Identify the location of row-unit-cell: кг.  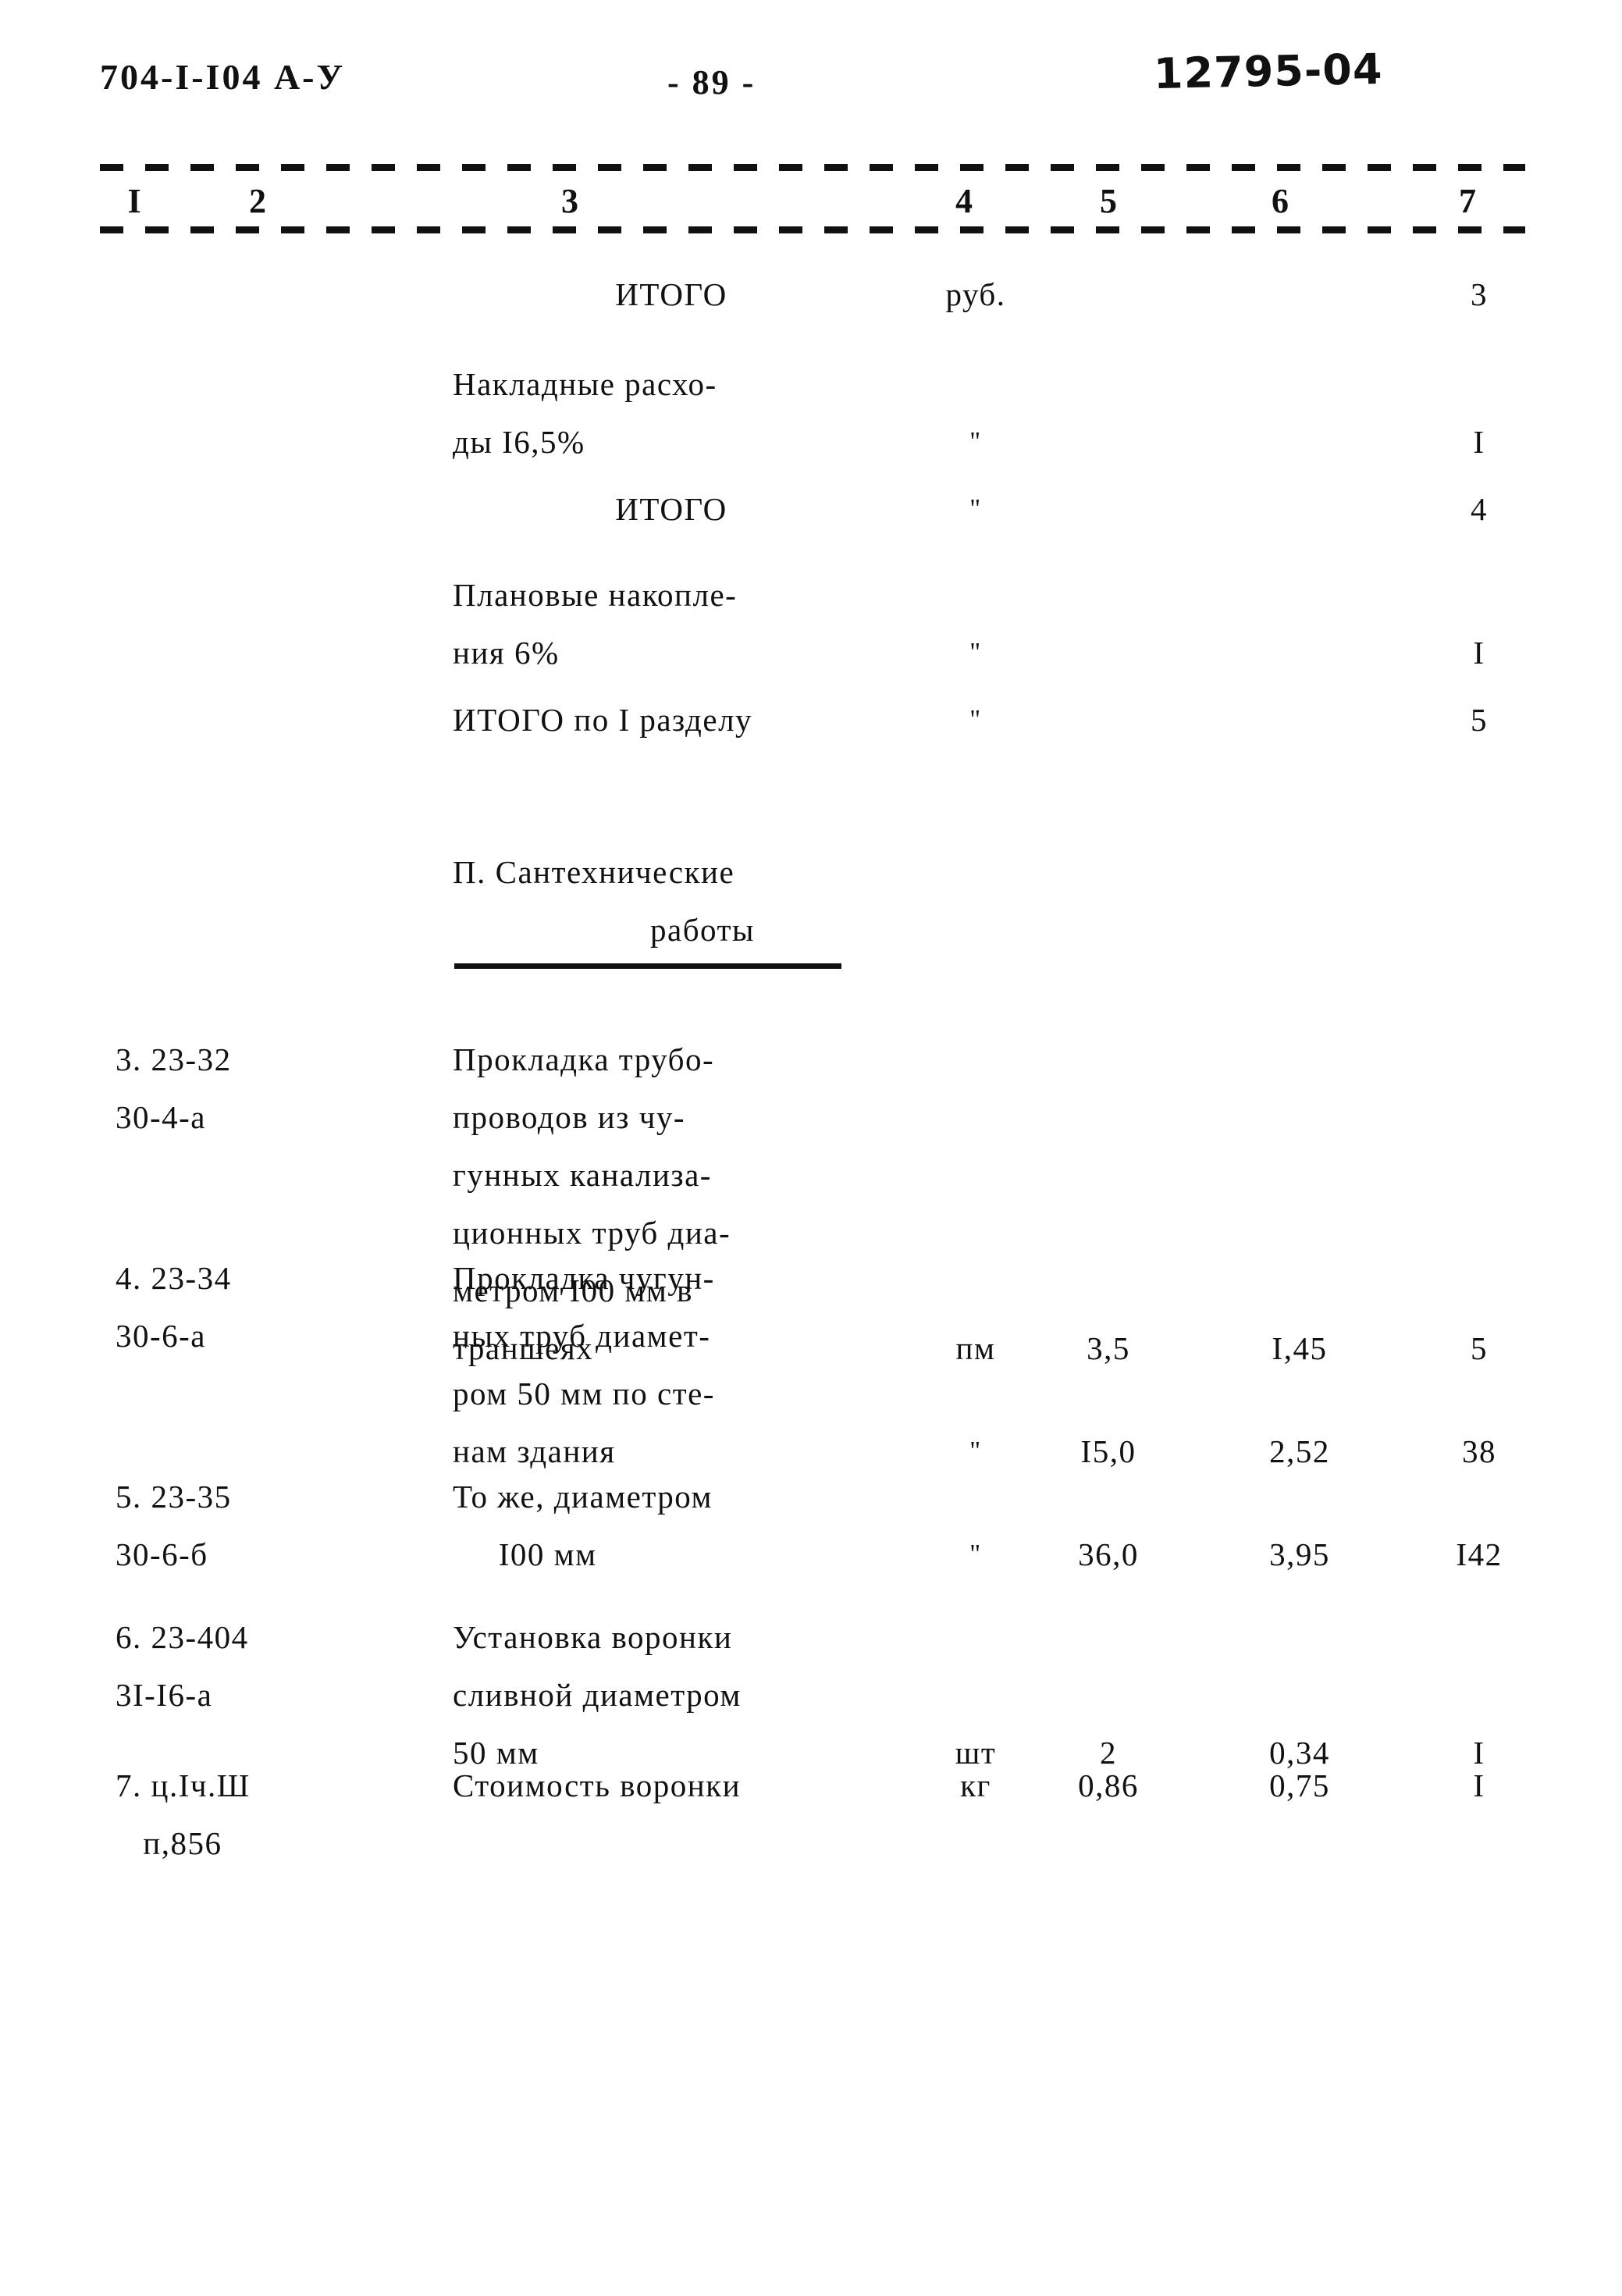
(975, 1785).